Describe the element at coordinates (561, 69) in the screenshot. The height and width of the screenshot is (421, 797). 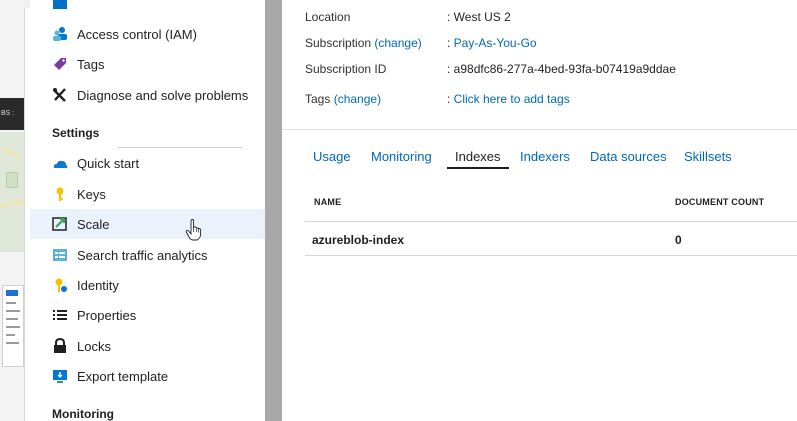
I see `subscription-id-value: : a98dfc86-277a-4bed-93fa-b07419a9ddae` at that location.